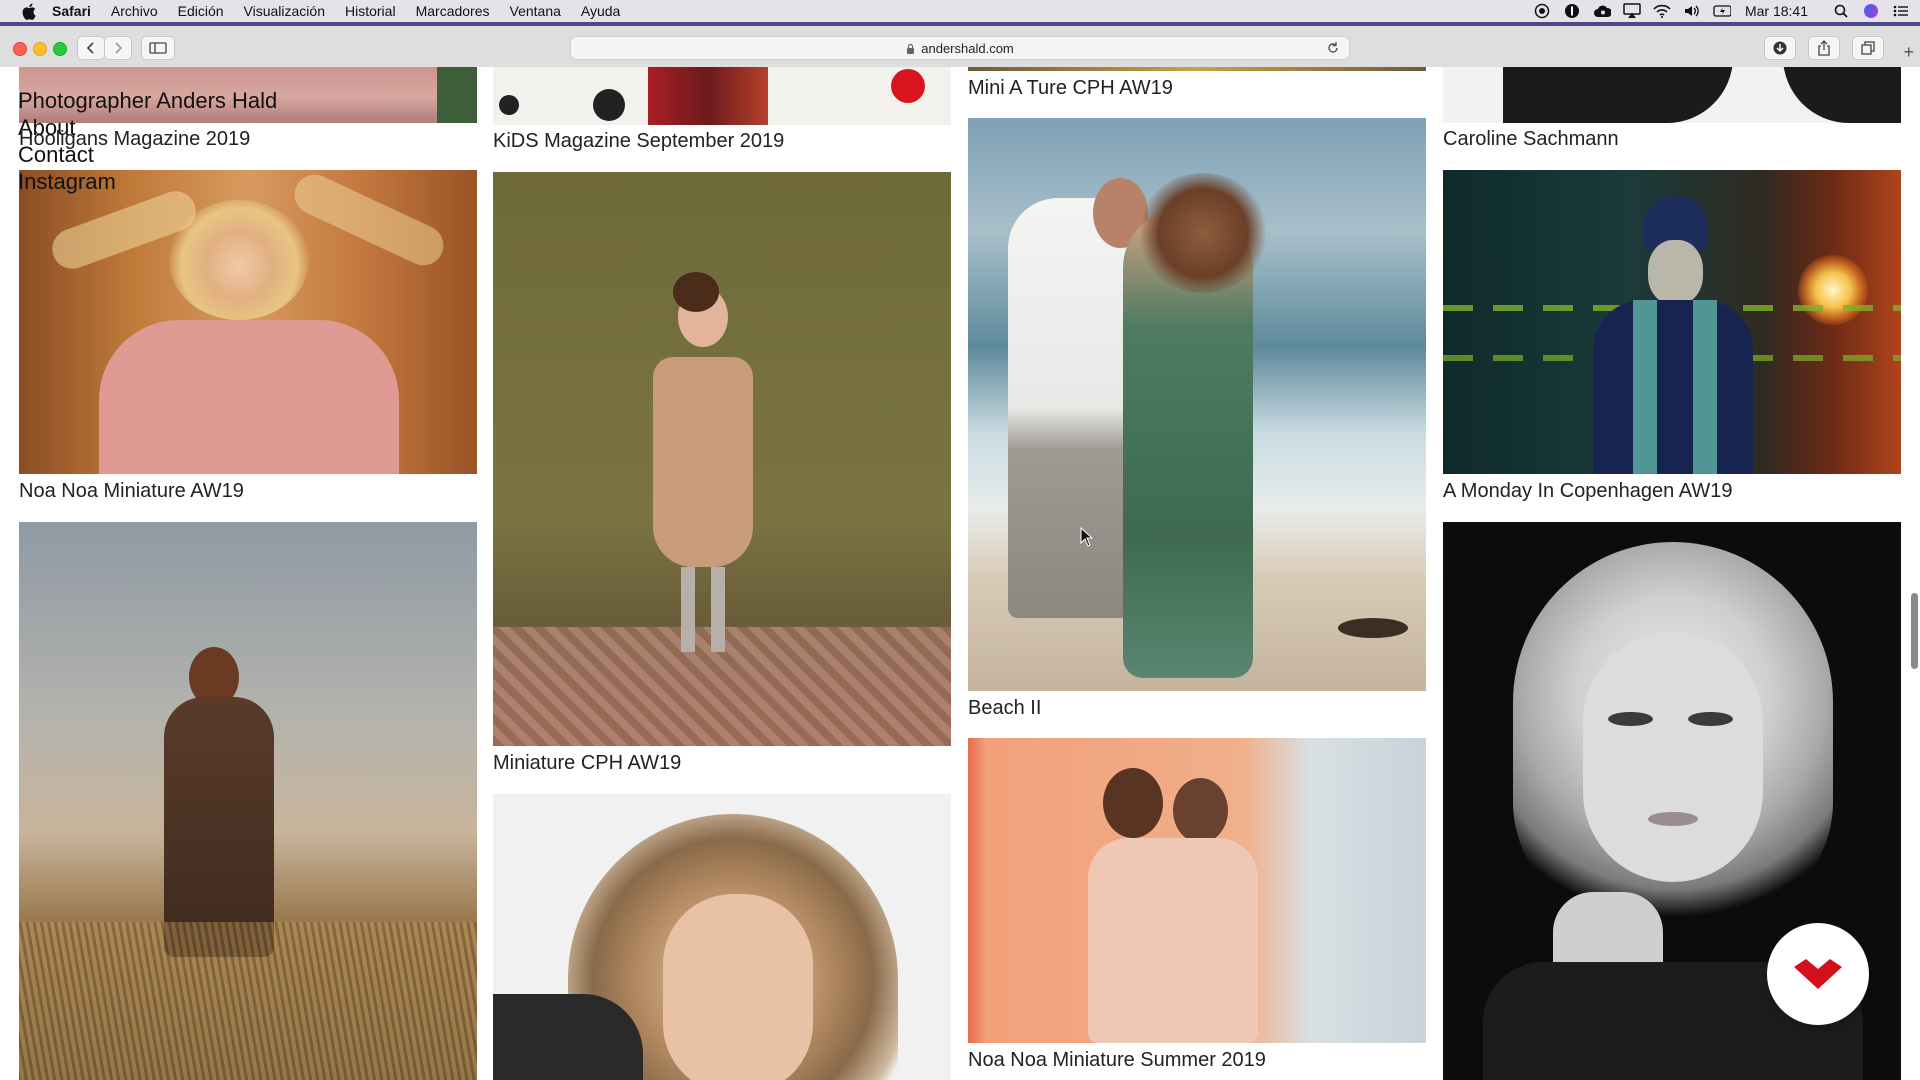 This screenshot has width=1920, height=1080. What do you see at coordinates (1531, 139) in the screenshot?
I see `caption-caroline: Caroline Sachmann` at bounding box center [1531, 139].